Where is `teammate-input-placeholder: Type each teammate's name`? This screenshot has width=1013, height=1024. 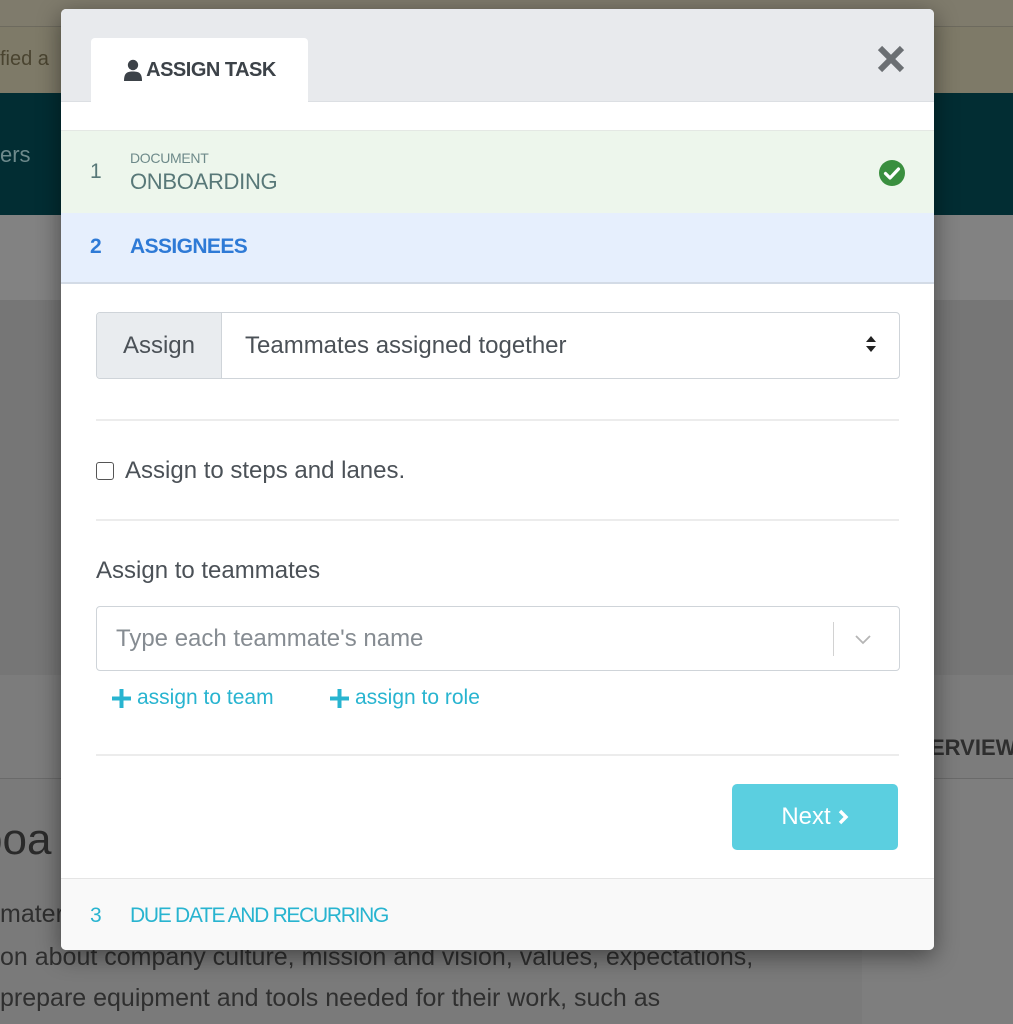
teammate-input-placeholder: Type each teammate's name is located at coordinates (270, 638).